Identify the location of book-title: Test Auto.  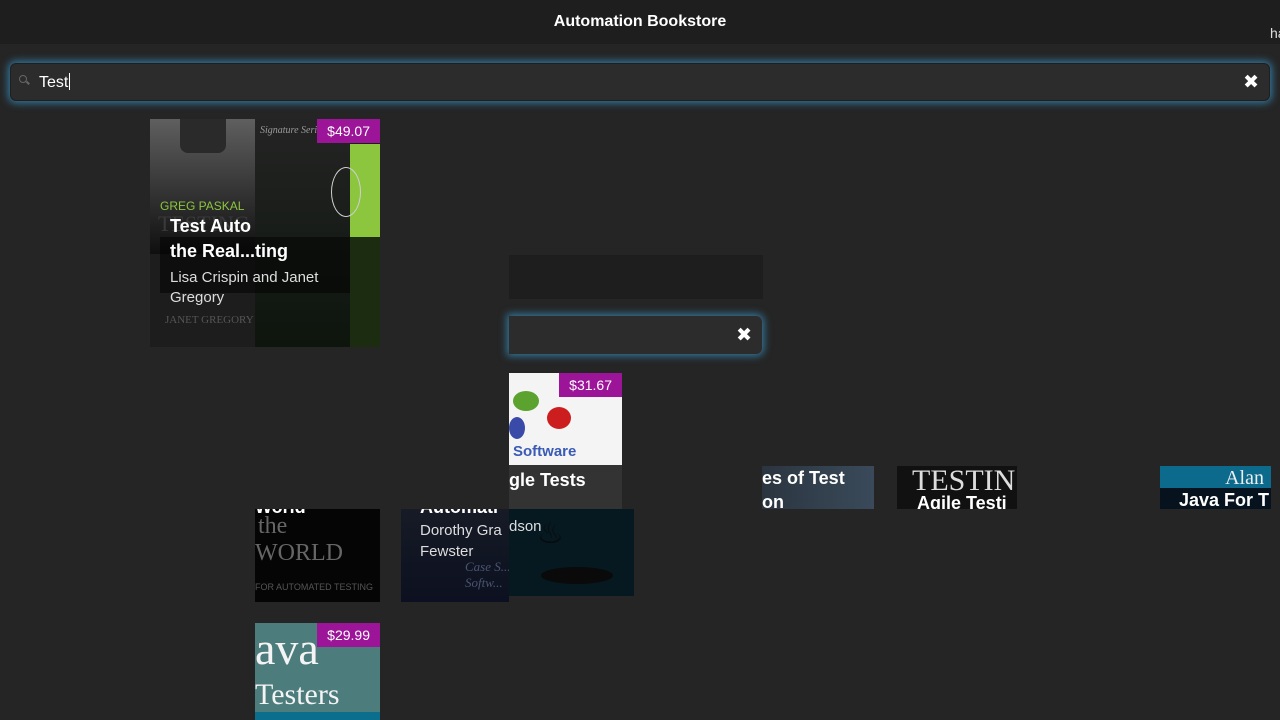
(210, 226).